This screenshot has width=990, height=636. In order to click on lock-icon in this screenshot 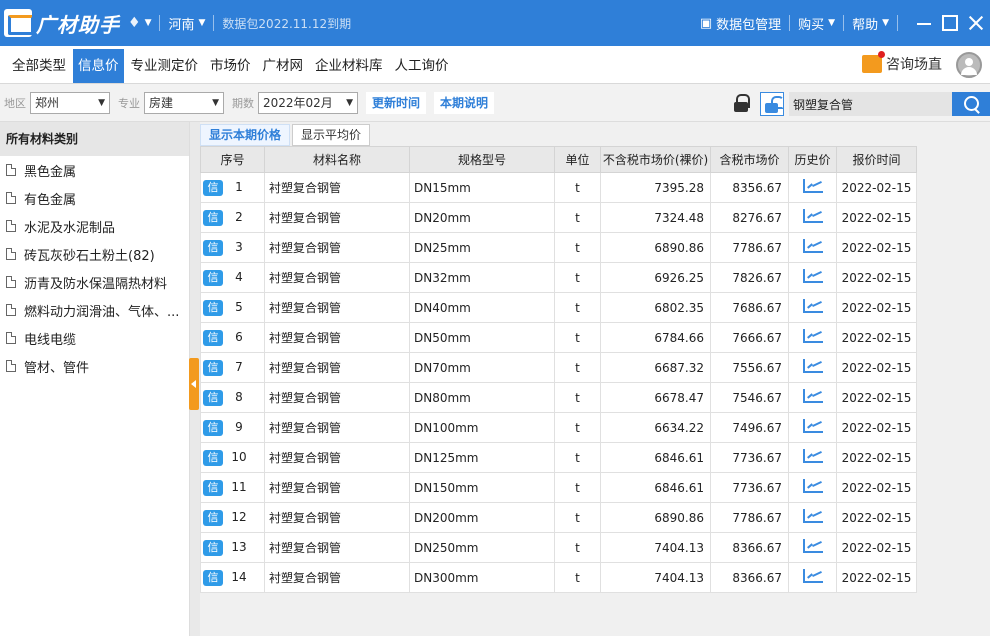, I will do `click(742, 103)`.